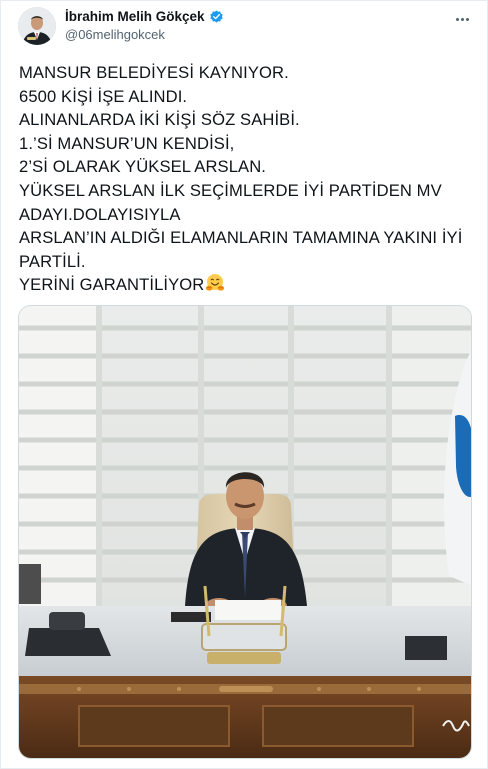 This screenshot has height=769, width=488. What do you see at coordinates (215, 283) in the screenshot?
I see `hugging-face-emoji-icon` at bounding box center [215, 283].